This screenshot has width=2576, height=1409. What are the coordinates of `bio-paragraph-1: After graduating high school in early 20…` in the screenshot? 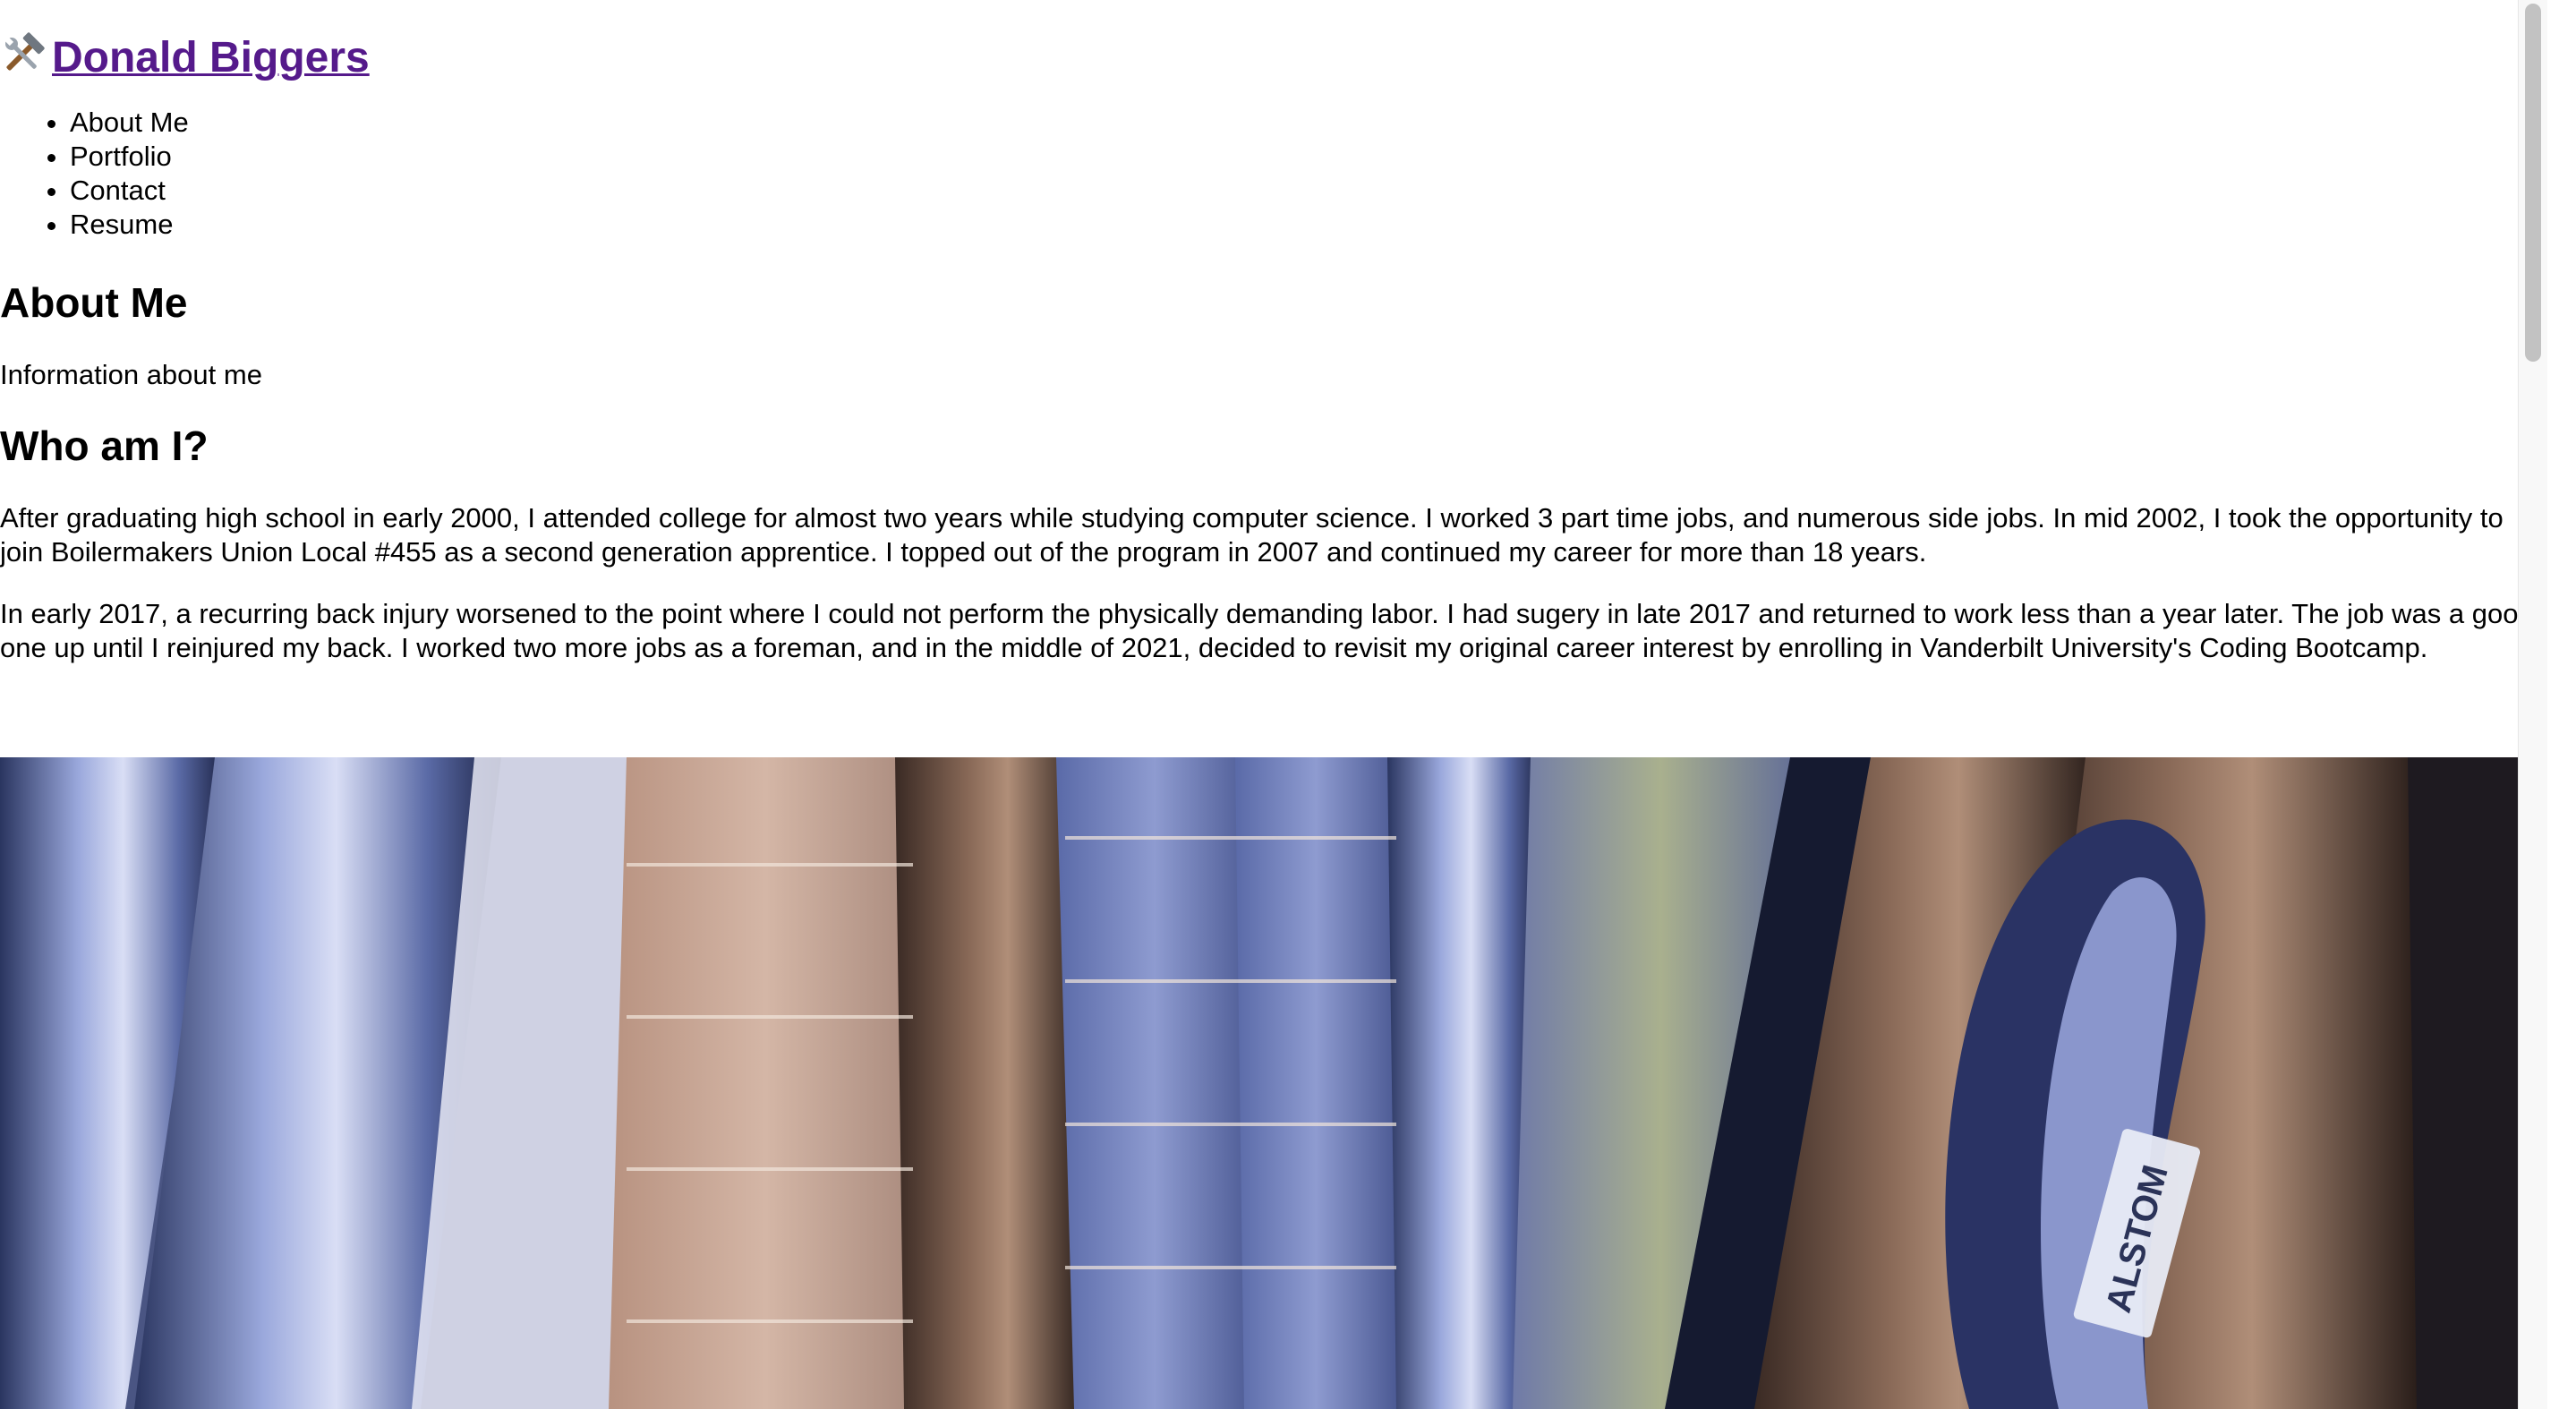 It's located at (1251, 535).